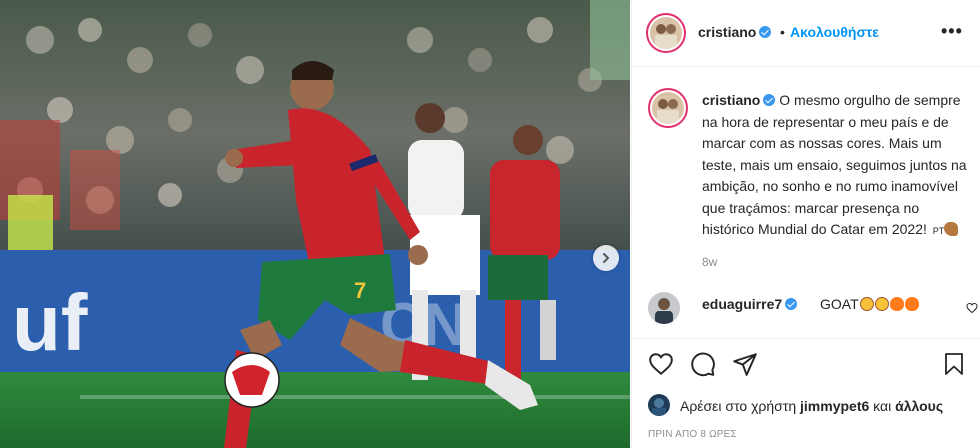 The width and height of the screenshot is (980, 448). Describe the element at coordinates (659, 405) in the screenshot. I see `liker-avatar` at that location.